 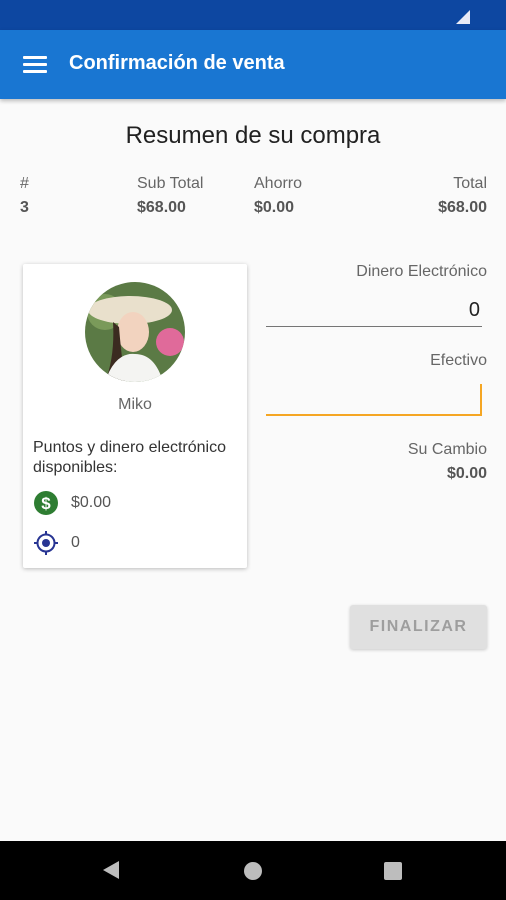 I want to click on avatar, so click(x=135, y=332).